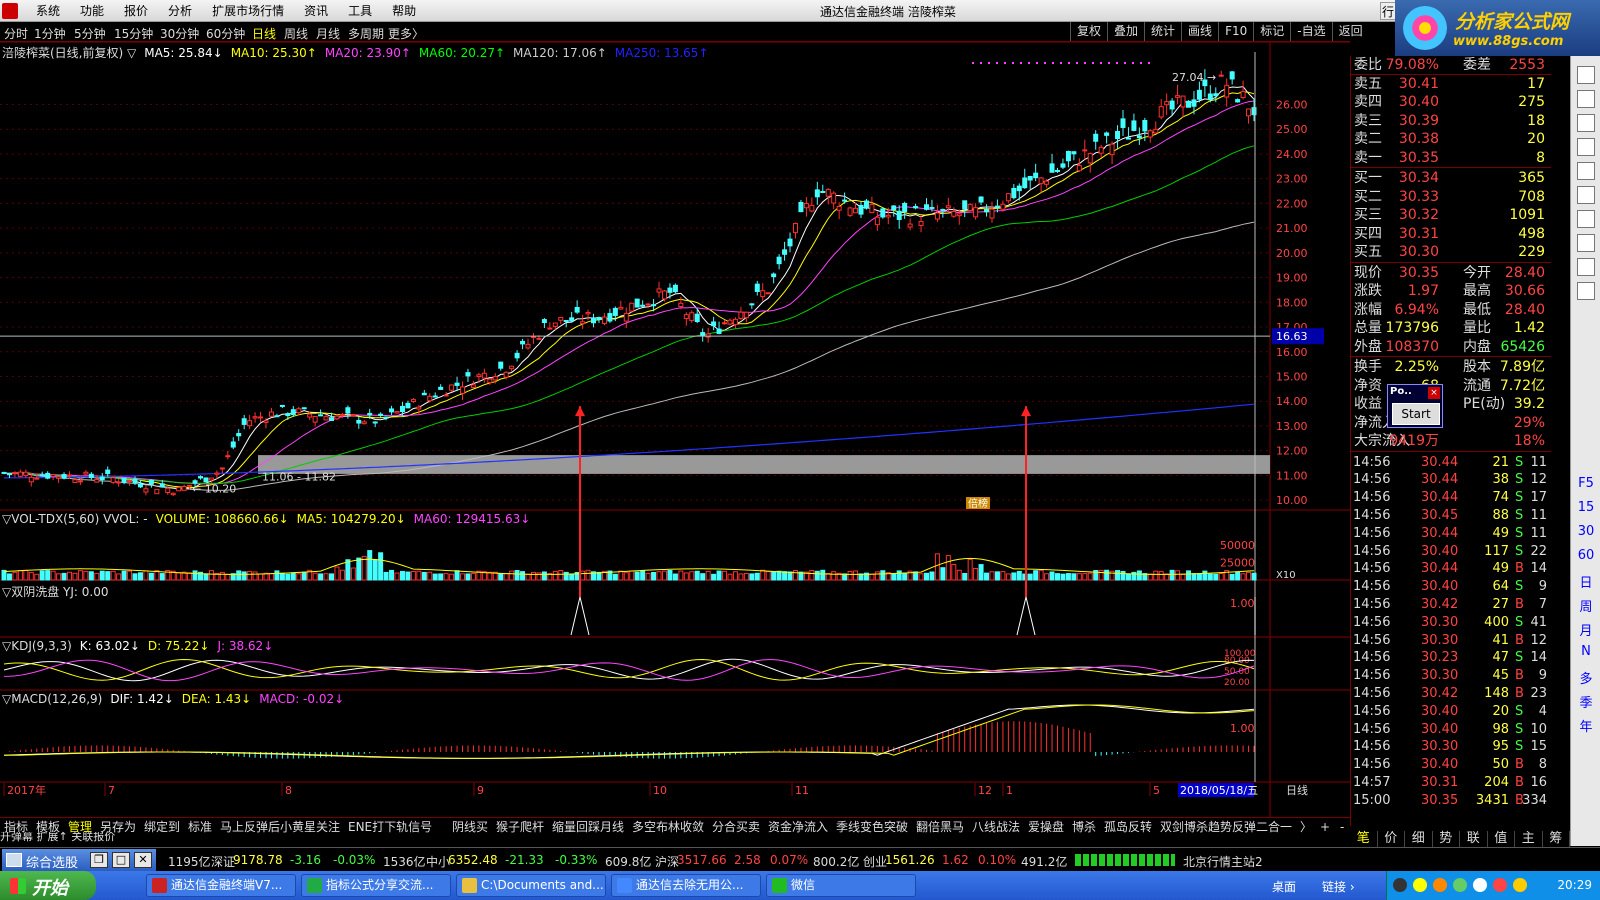 The width and height of the screenshot is (1600, 900). I want to click on maximize-icon: □, so click(121, 860).